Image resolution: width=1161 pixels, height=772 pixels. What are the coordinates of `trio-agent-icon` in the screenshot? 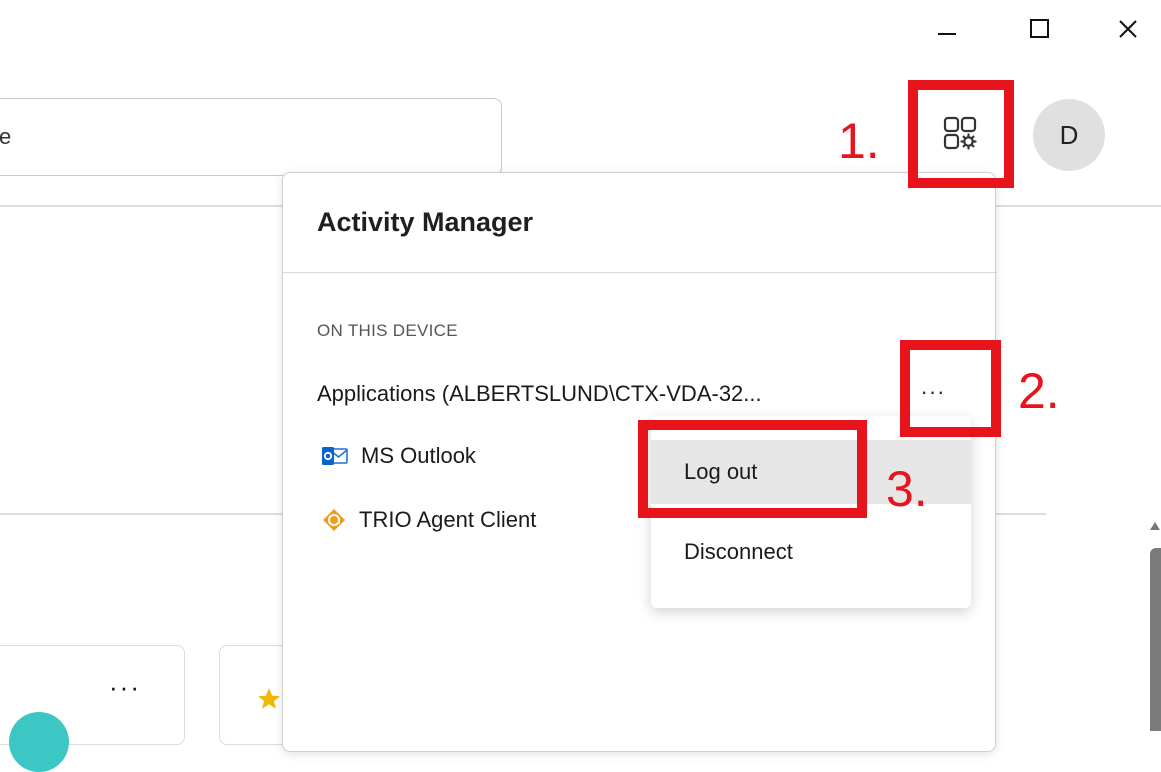 It's located at (334, 520).